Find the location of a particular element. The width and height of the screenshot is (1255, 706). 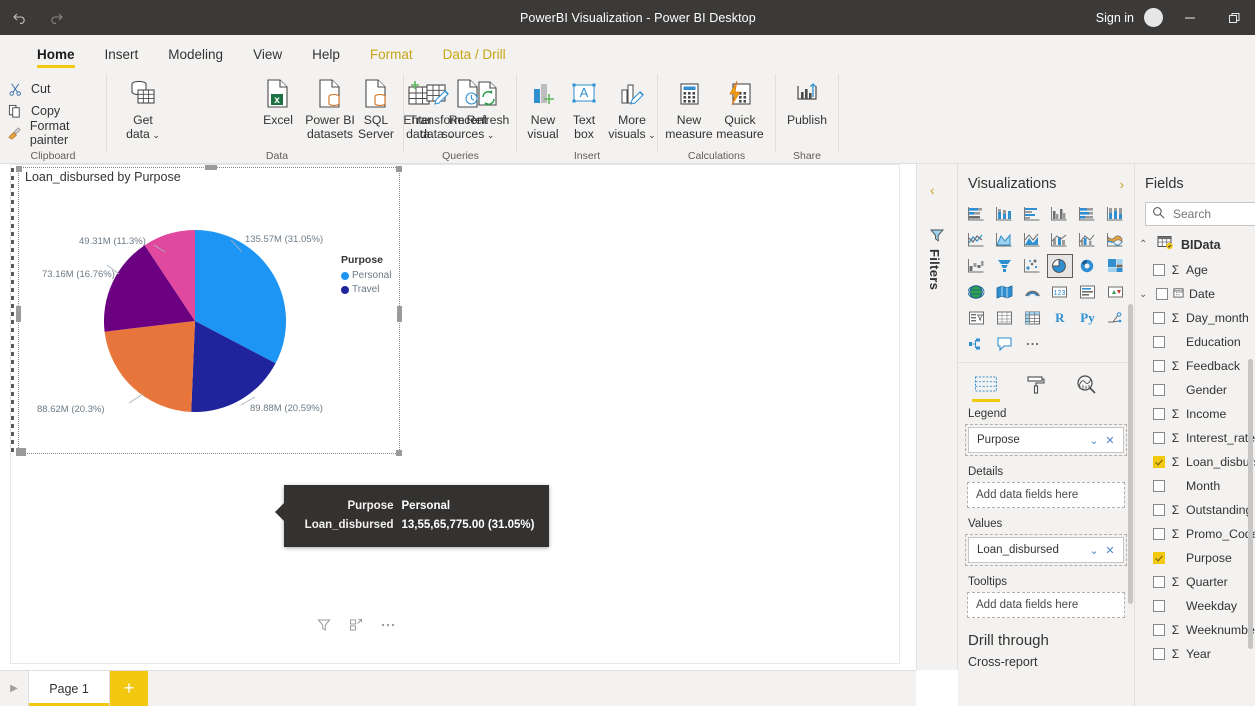

viz-stacked-column-chart-icon is located at coordinates (1005, 214).